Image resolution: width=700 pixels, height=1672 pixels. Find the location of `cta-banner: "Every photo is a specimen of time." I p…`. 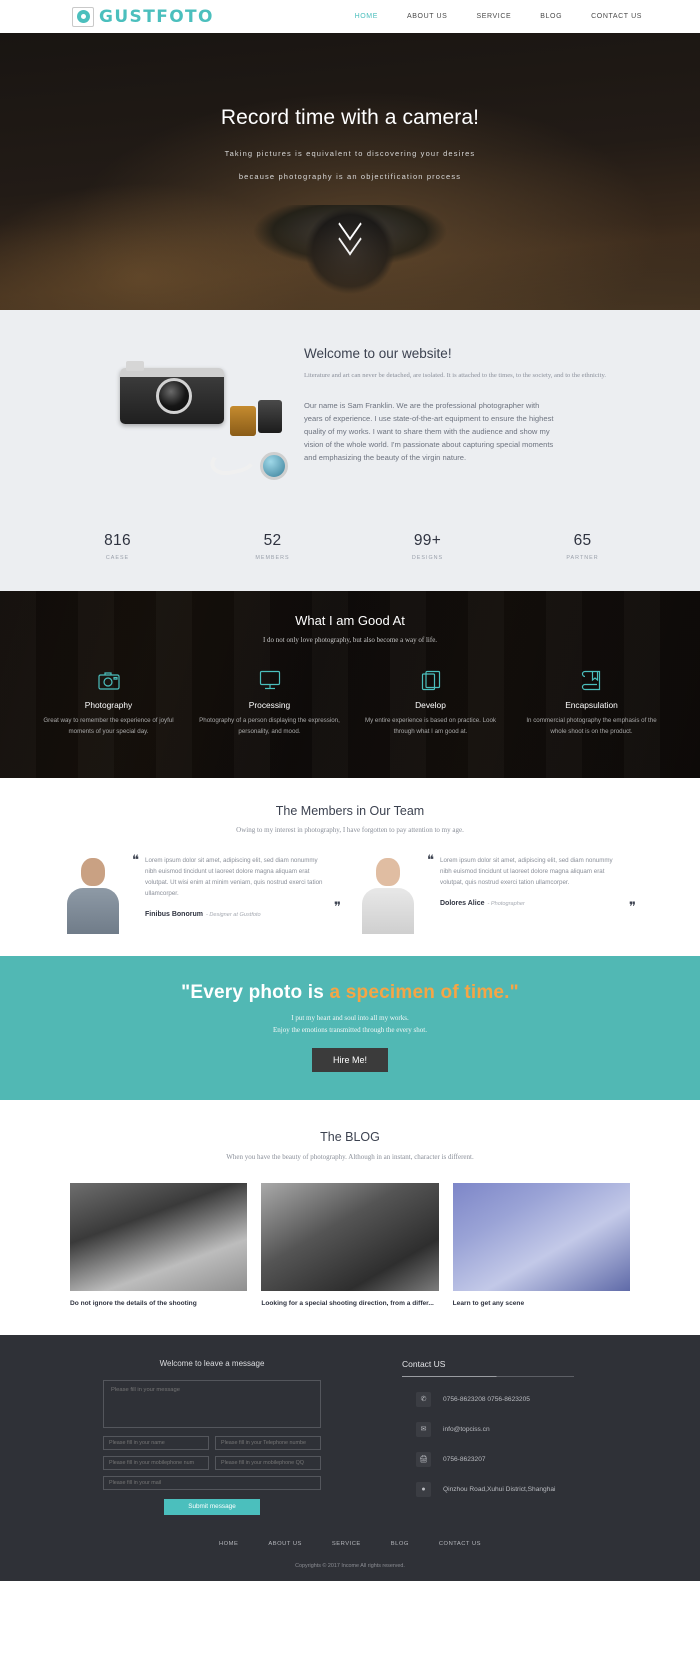

cta-banner: "Every photo is a specimen of time." I p… is located at coordinates (350, 1028).